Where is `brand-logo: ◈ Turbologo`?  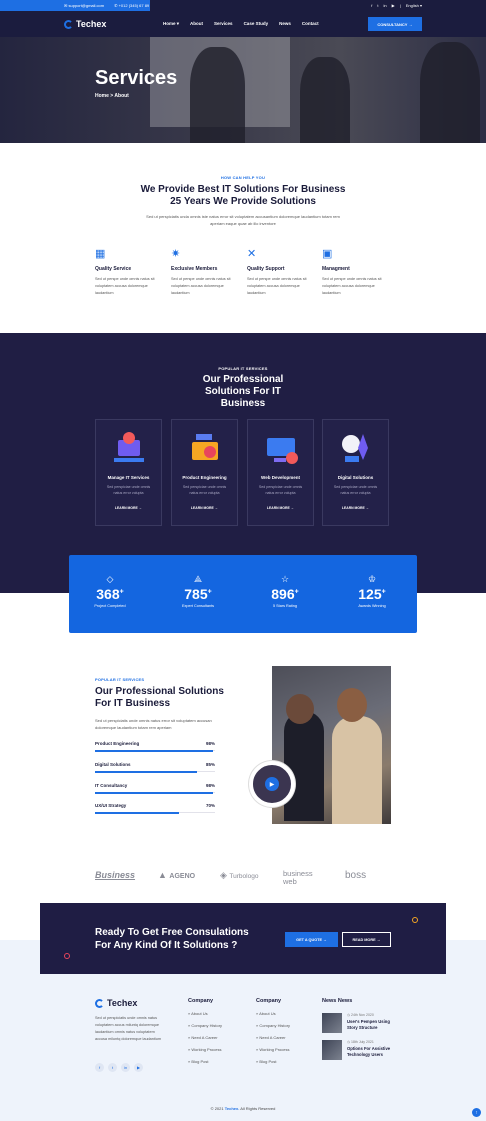
brand-logo: ◈ Turbologo is located at coordinates (239, 875).